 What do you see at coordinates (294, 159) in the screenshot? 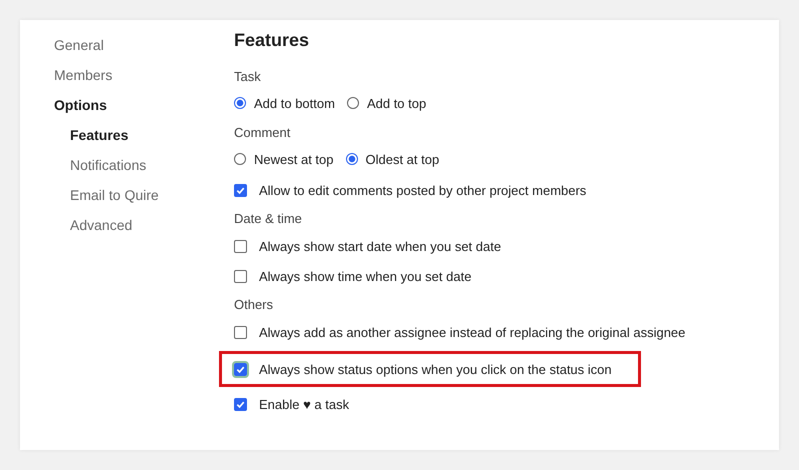
I see `radio-label: Newest at top` at bounding box center [294, 159].